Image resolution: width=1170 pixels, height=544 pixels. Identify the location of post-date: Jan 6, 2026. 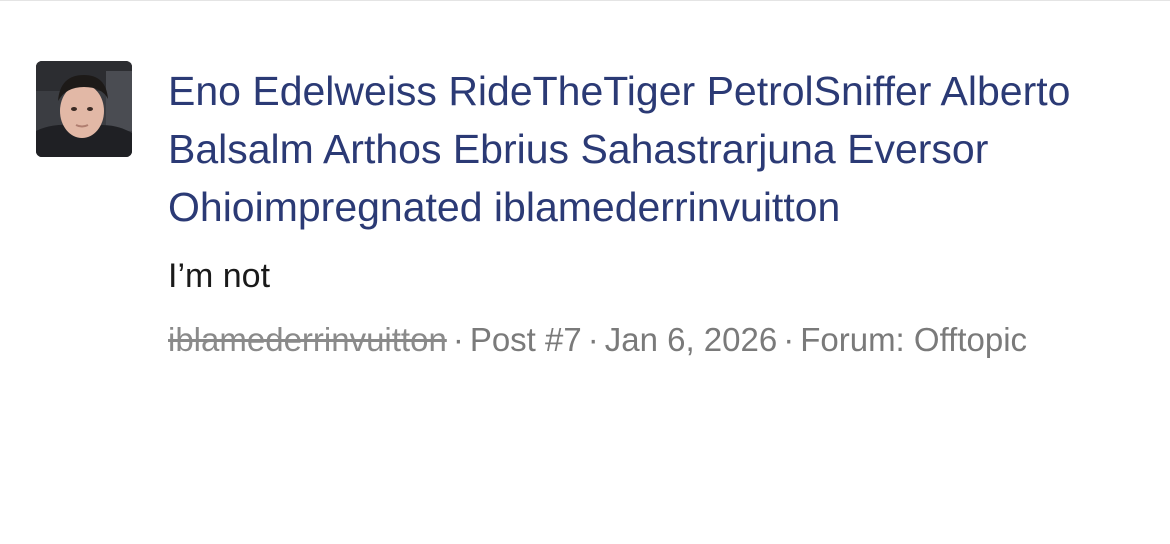
(691, 339).